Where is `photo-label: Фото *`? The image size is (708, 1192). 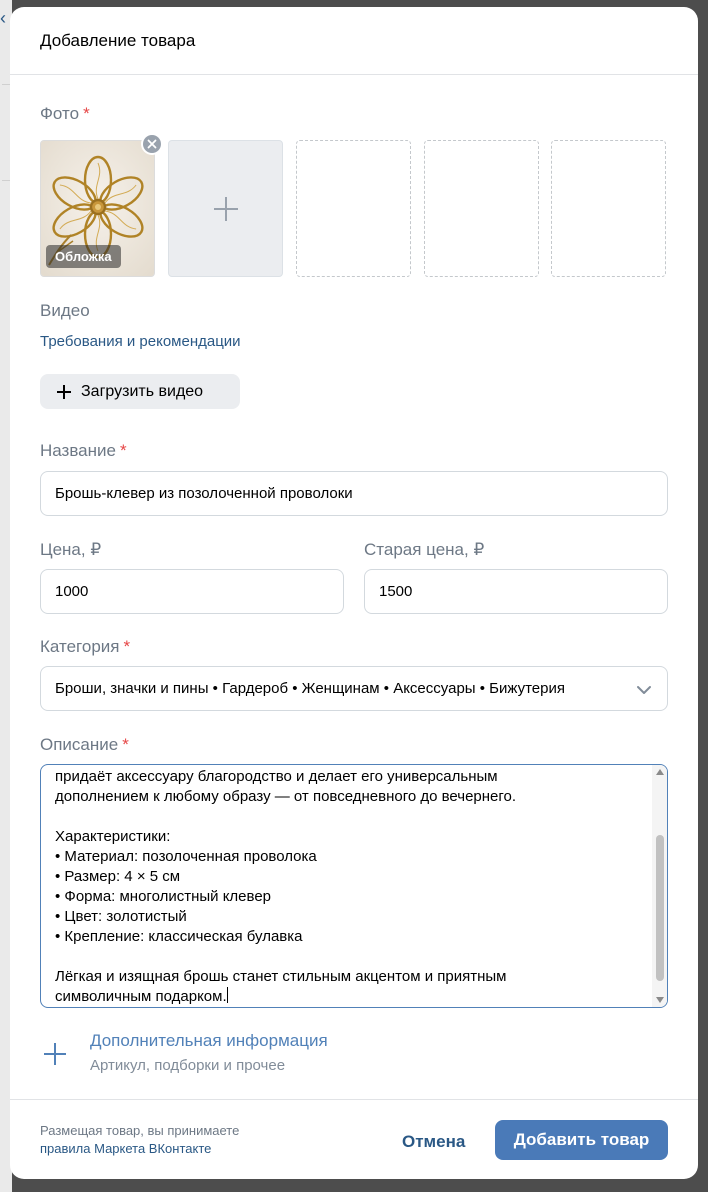
photo-label: Фото * is located at coordinates (65, 114).